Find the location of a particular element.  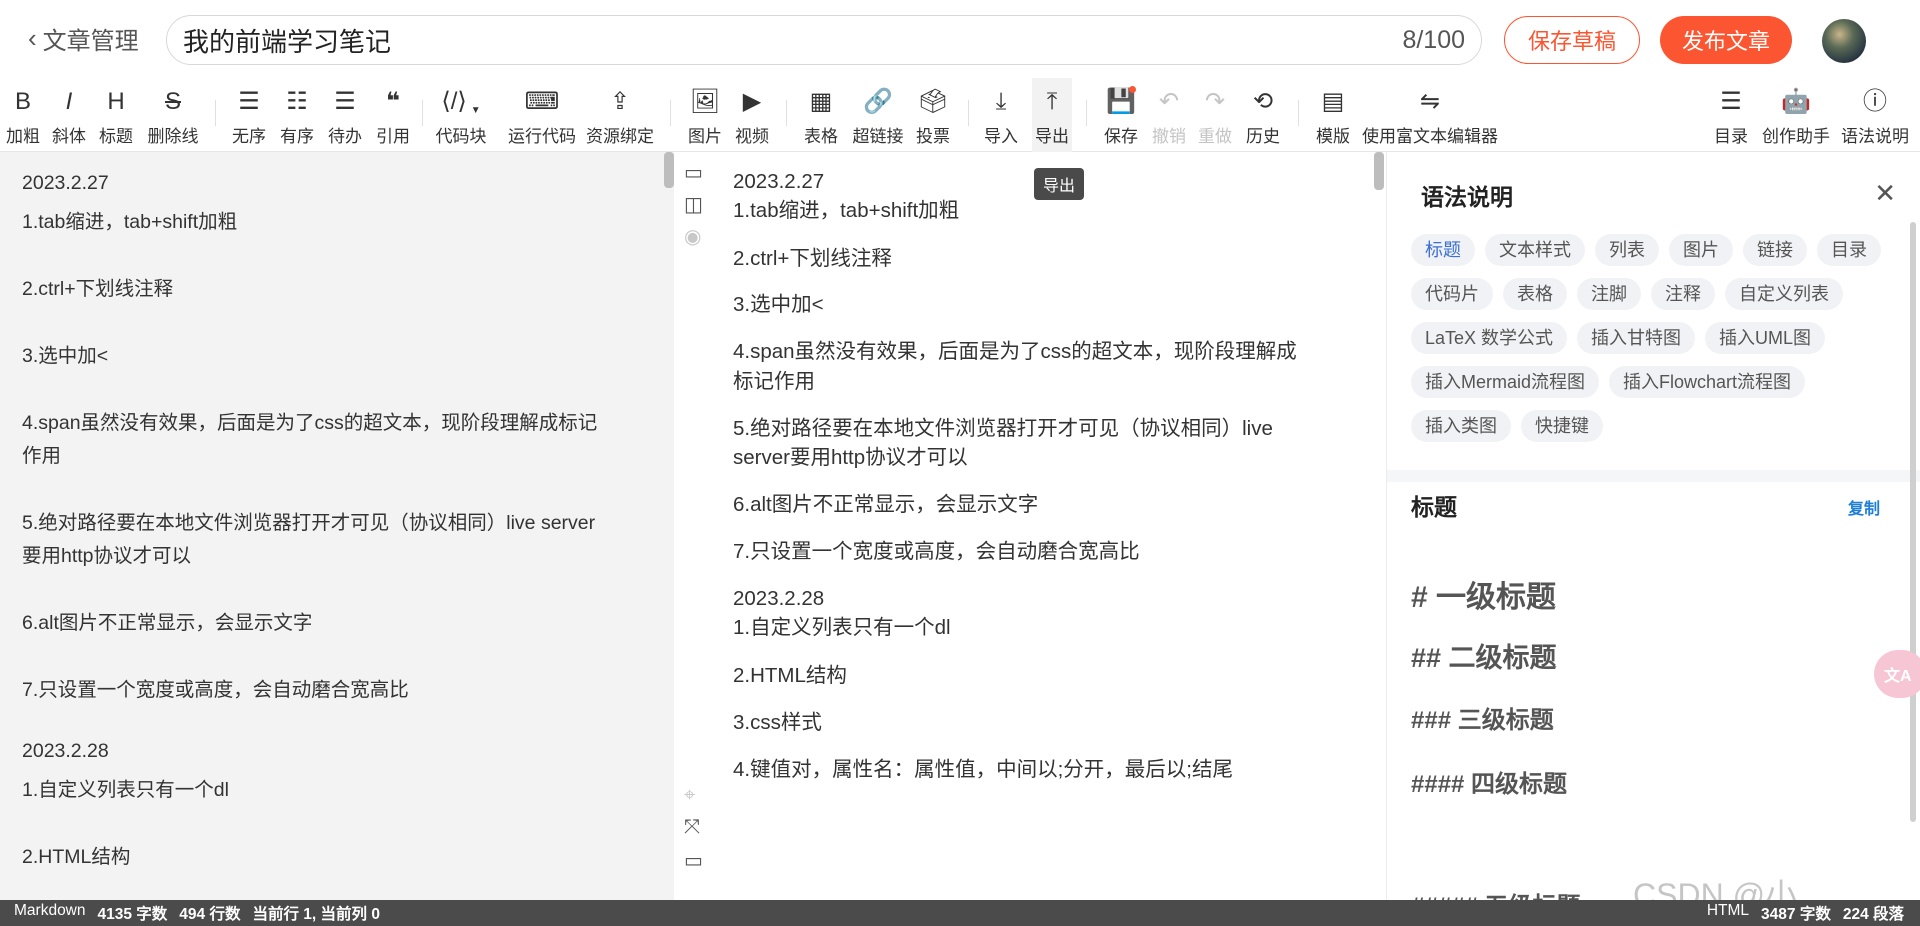

article-title: 我的前端学习笔记 is located at coordinates (792, 40).